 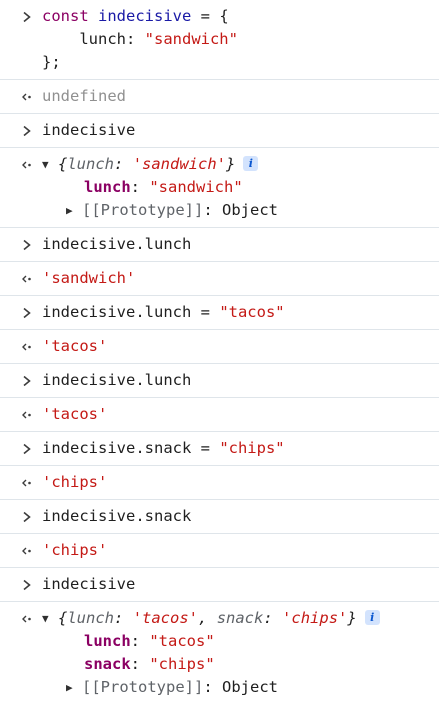 I want to click on token: ,, so click(x=207, y=618).